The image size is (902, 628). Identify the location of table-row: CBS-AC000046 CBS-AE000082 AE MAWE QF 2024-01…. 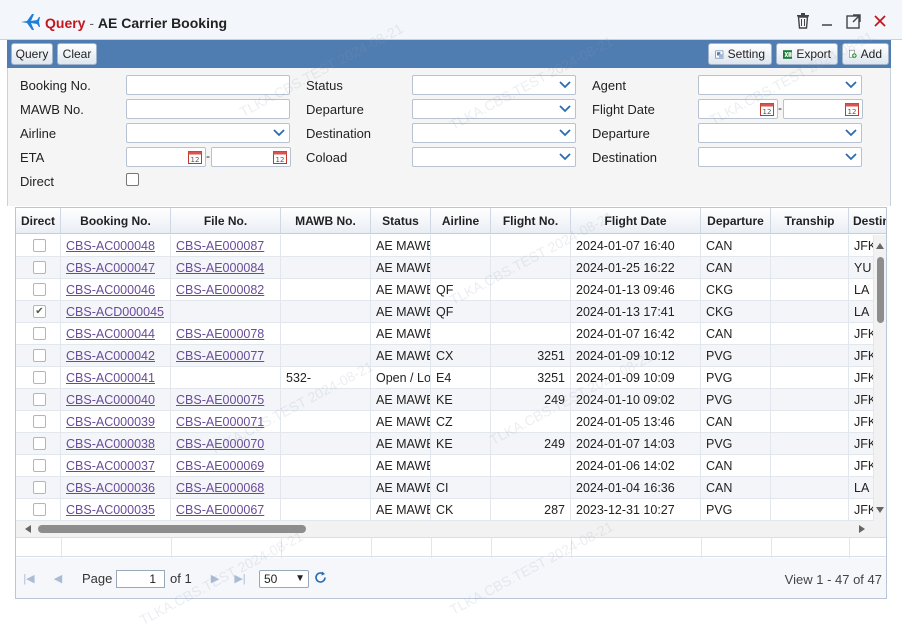
(445, 290).